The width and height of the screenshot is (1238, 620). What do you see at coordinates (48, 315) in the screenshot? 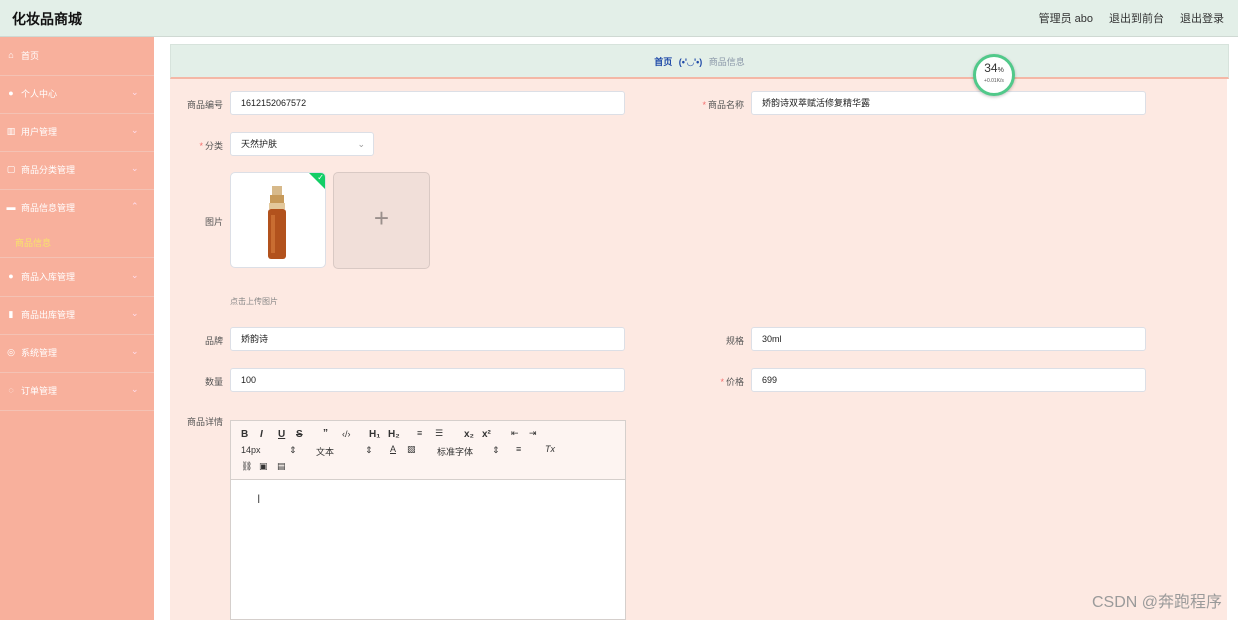
I see `sidebar-item-label: 商品出库管理` at bounding box center [48, 315].